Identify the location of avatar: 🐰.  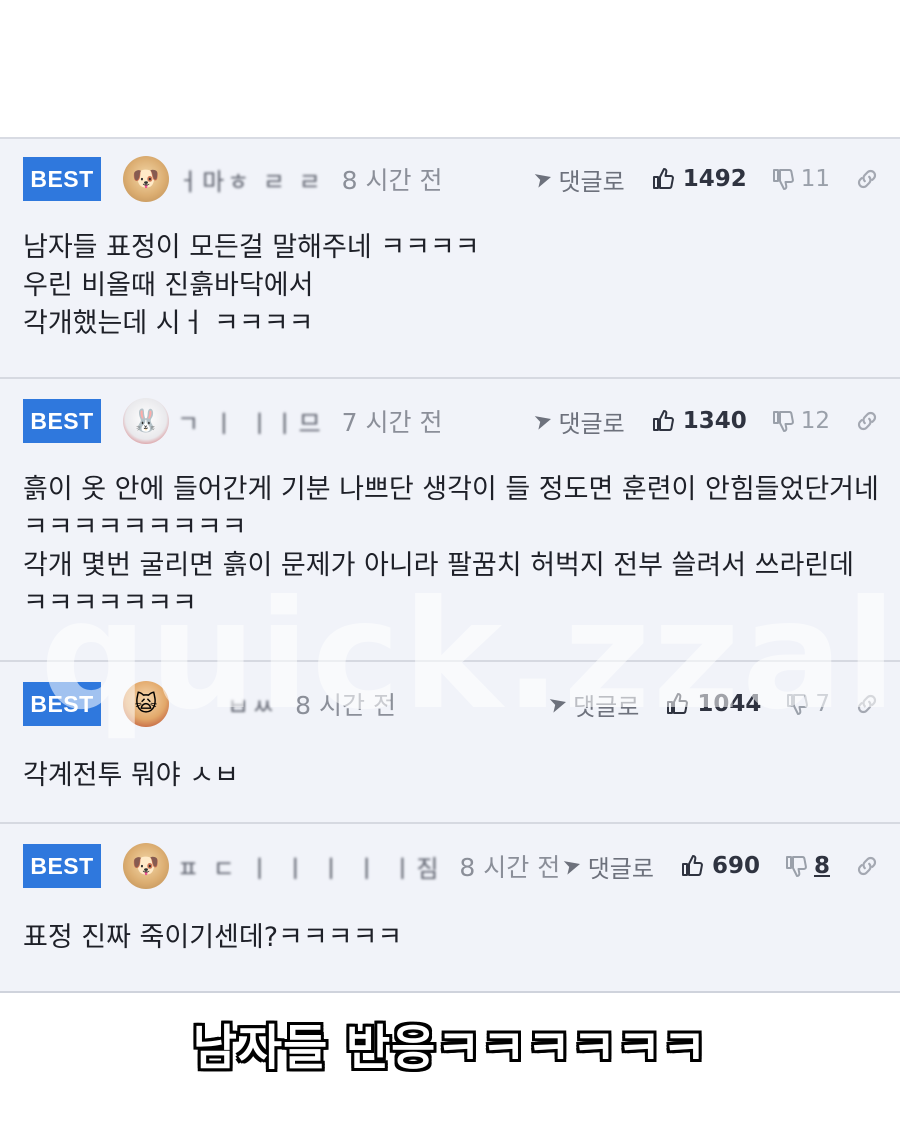
(146, 421).